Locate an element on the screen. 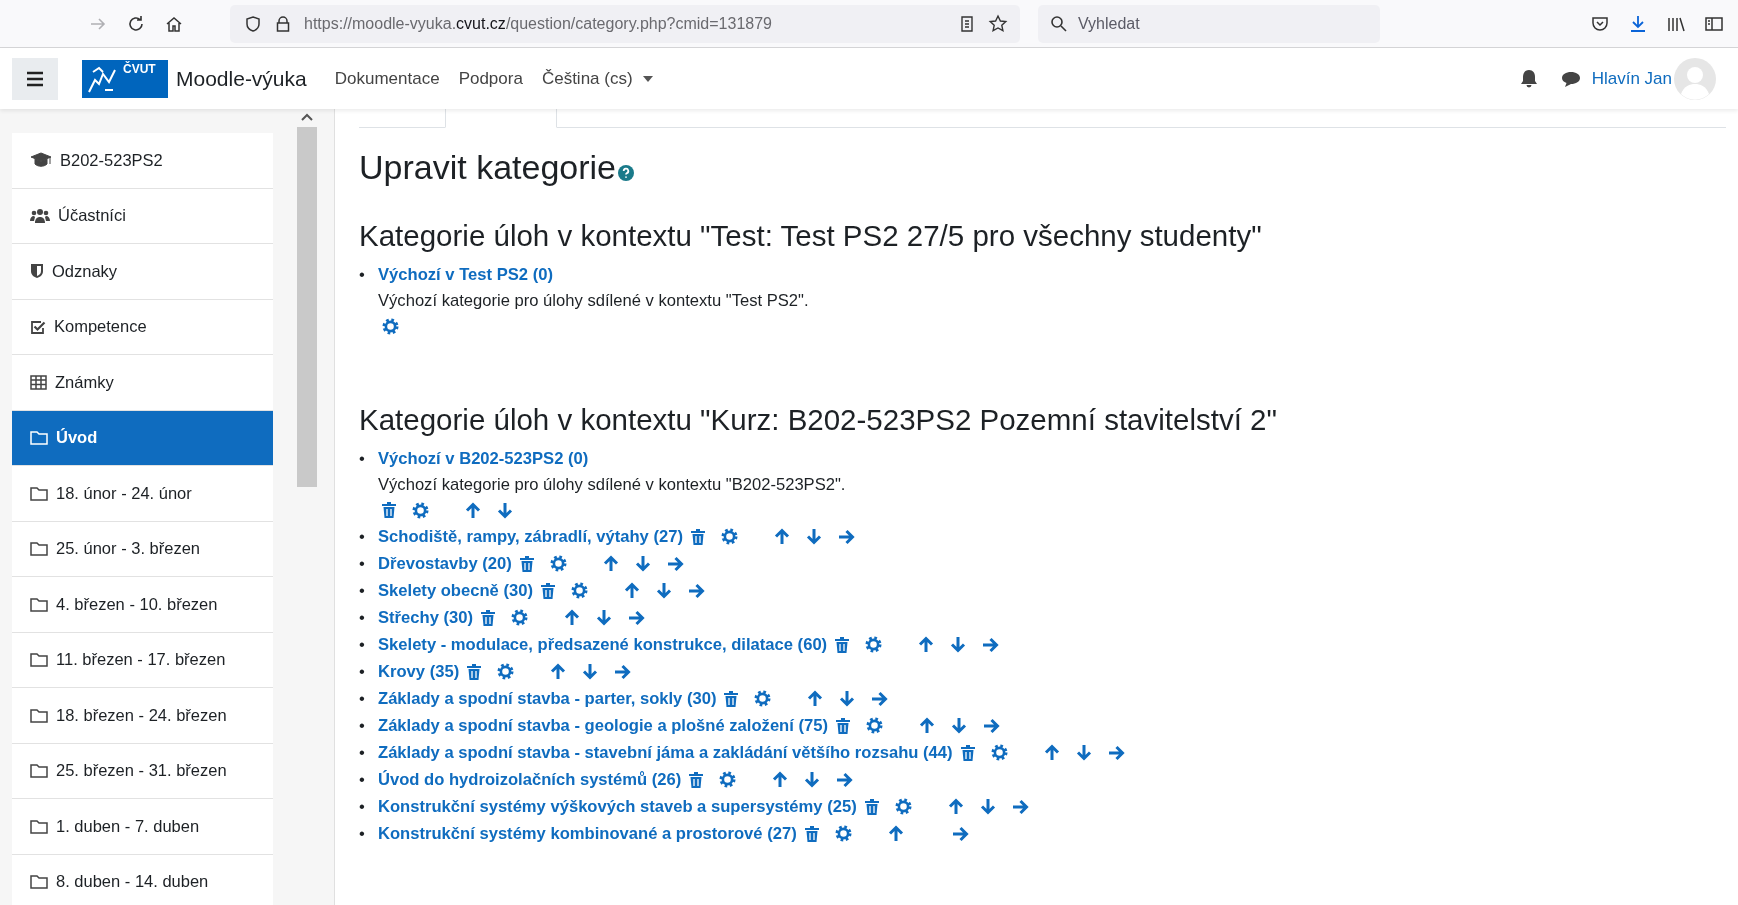 This screenshot has height=905, width=1738. language-menu: Čeština (cs) is located at coordinates (597, 78).